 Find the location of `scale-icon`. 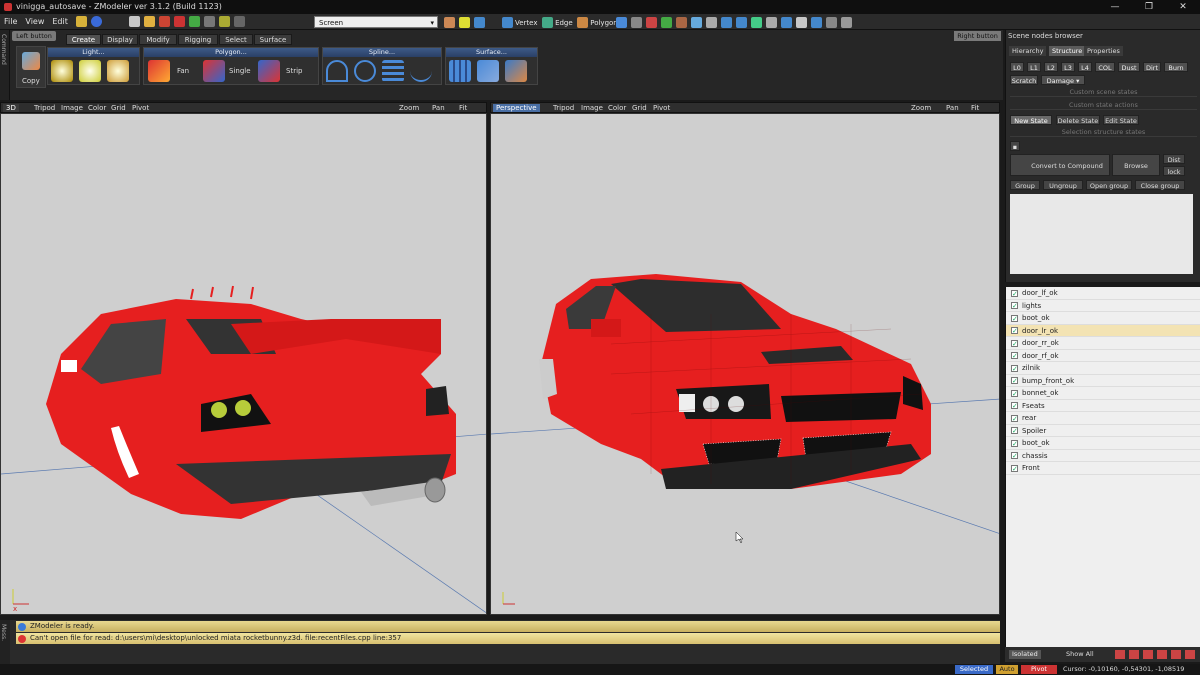

scale-icon is located at coordinates (741, 22).